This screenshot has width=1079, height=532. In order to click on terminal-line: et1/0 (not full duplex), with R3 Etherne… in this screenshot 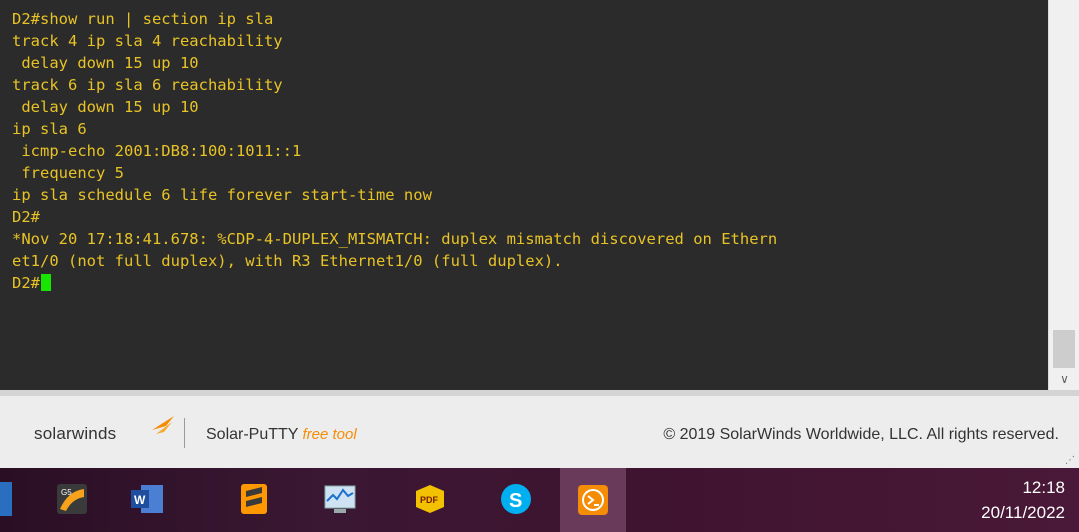, I will do `click(287, 261)`.